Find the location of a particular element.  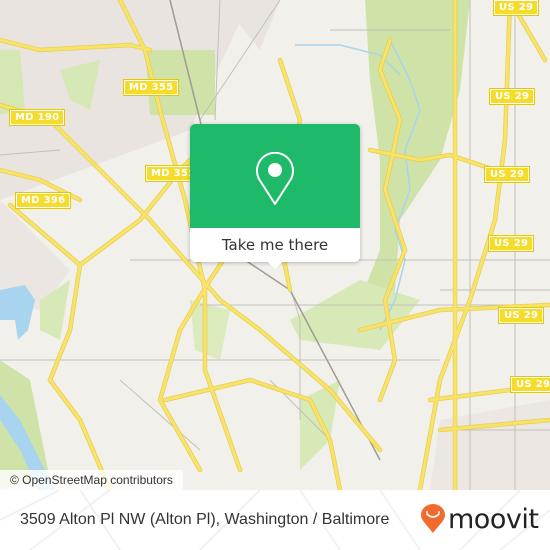

map-attribution: © OpenStreetMap contributors is located at coordinates (91, 480).